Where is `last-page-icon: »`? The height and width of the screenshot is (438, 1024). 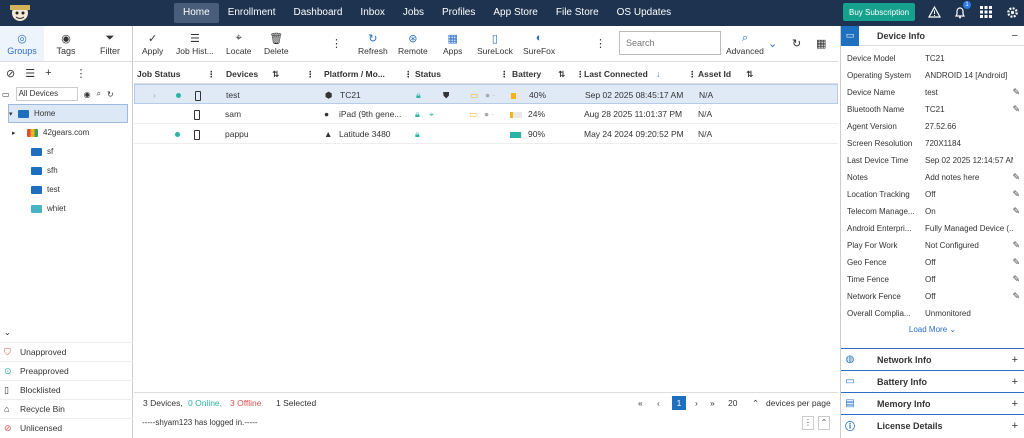 last-page-icon: » is located at coordinates (712, 403).